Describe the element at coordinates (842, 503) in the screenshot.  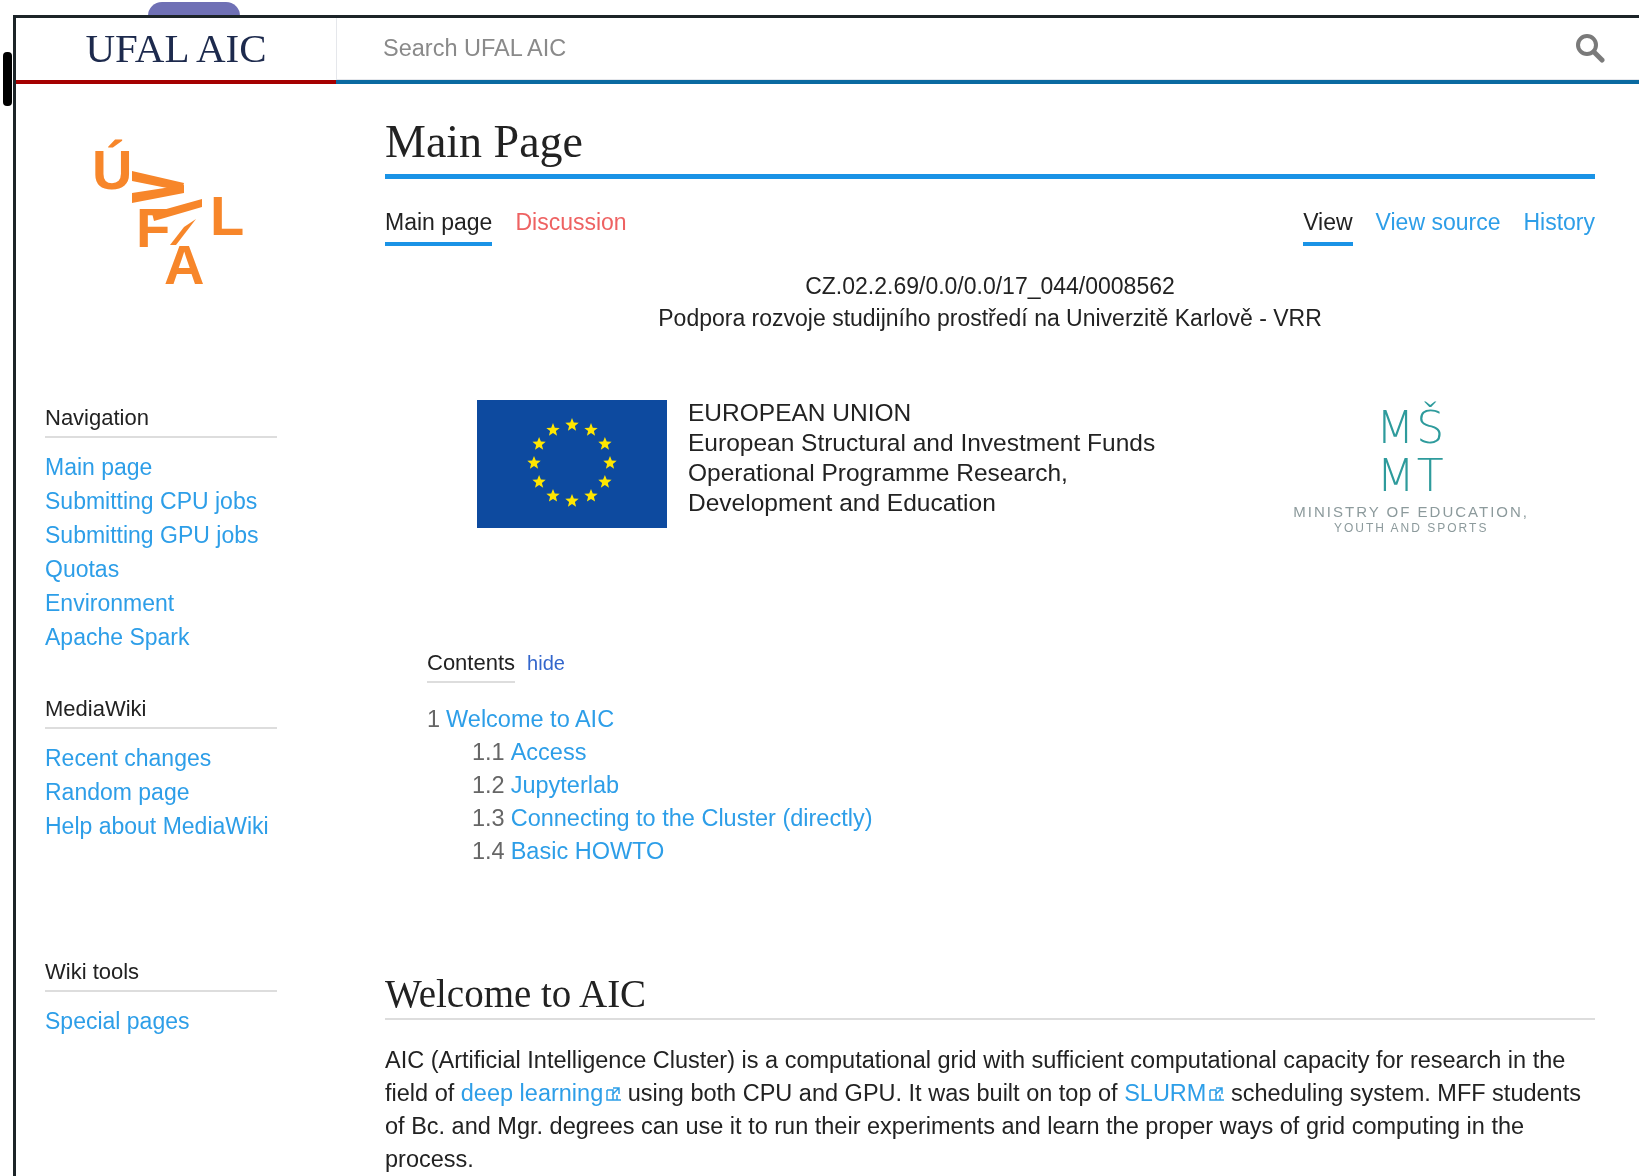
I see `logo-caption: Development and Education` at that location.